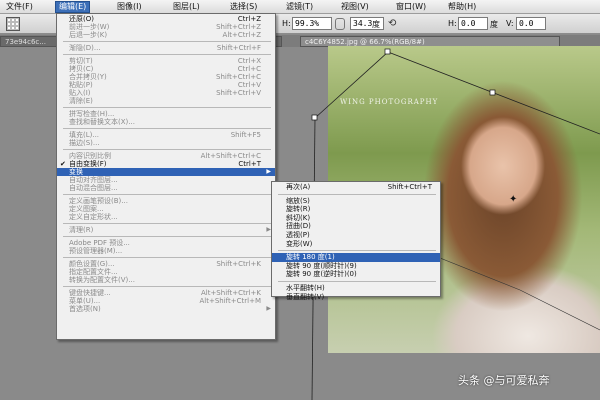  I want to click on link-icon, so click(340, 24).